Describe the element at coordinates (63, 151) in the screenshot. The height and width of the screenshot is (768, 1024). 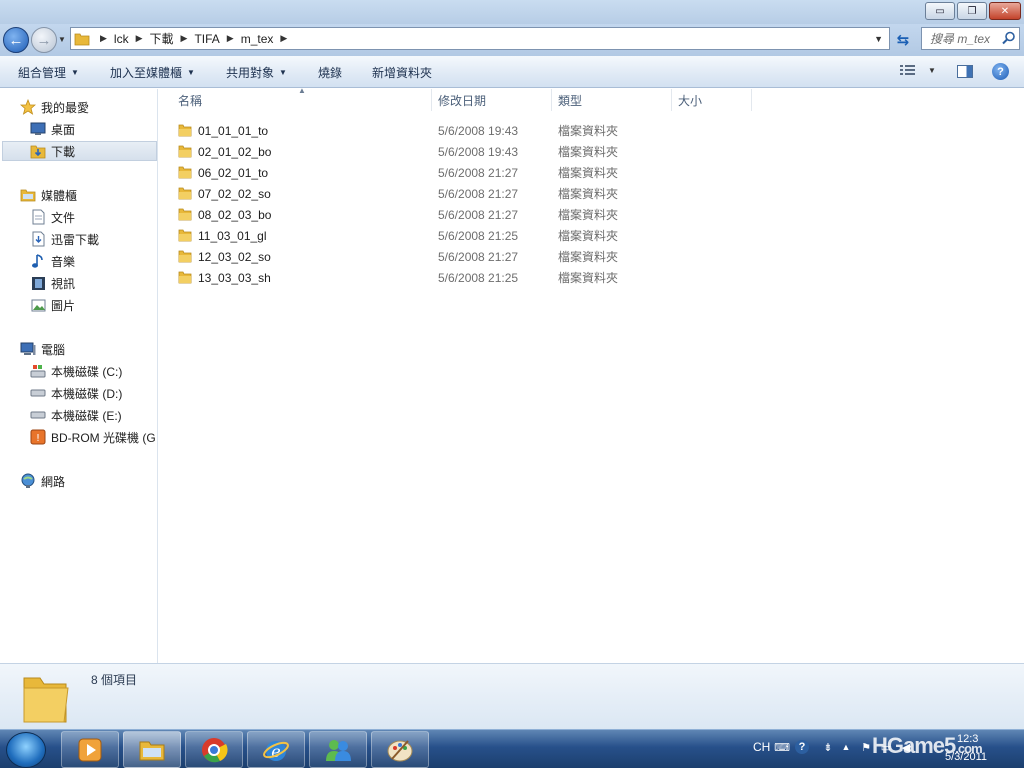
I see `nav-label: 下載` at that location.